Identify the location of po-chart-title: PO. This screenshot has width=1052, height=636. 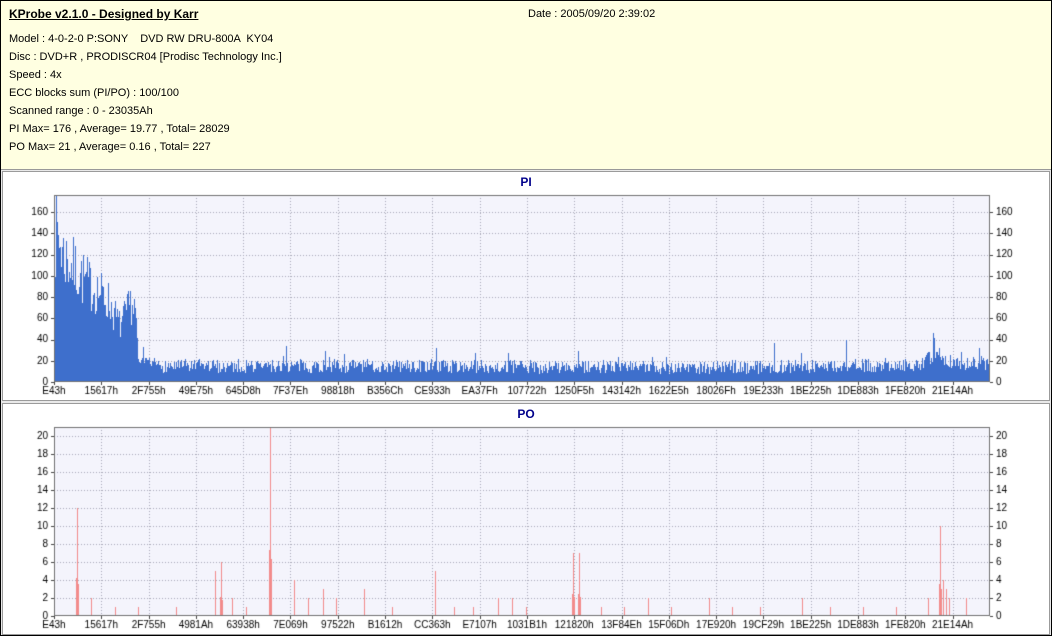
(526, 414).